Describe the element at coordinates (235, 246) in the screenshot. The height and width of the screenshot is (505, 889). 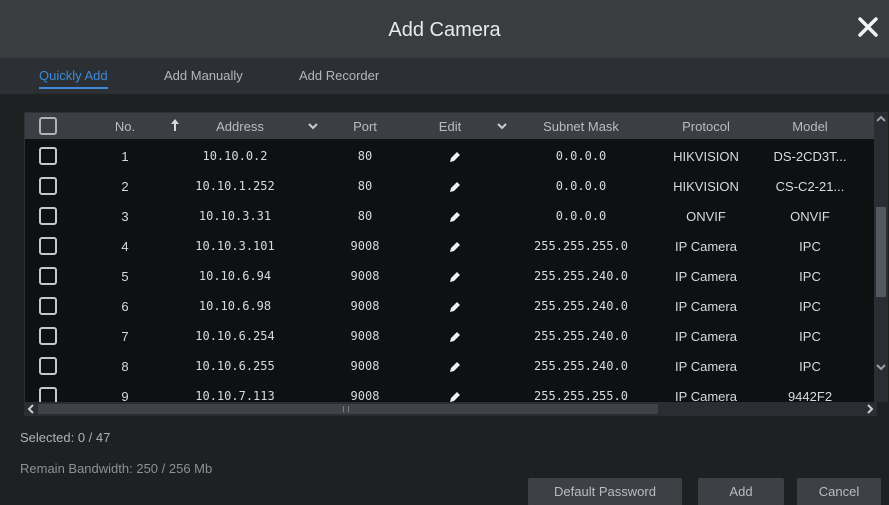
I see `cell-address: 10.10.3.101` at that location.